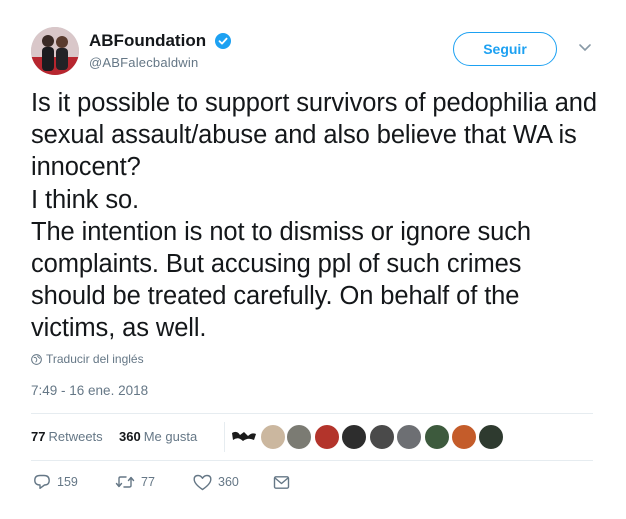  What do you see at coordinates (313, 52) in the screenshot?
I see `tweet-header: ABFoundation @ABFalecbaldwin Seguir` at bounding box center [313, 52].